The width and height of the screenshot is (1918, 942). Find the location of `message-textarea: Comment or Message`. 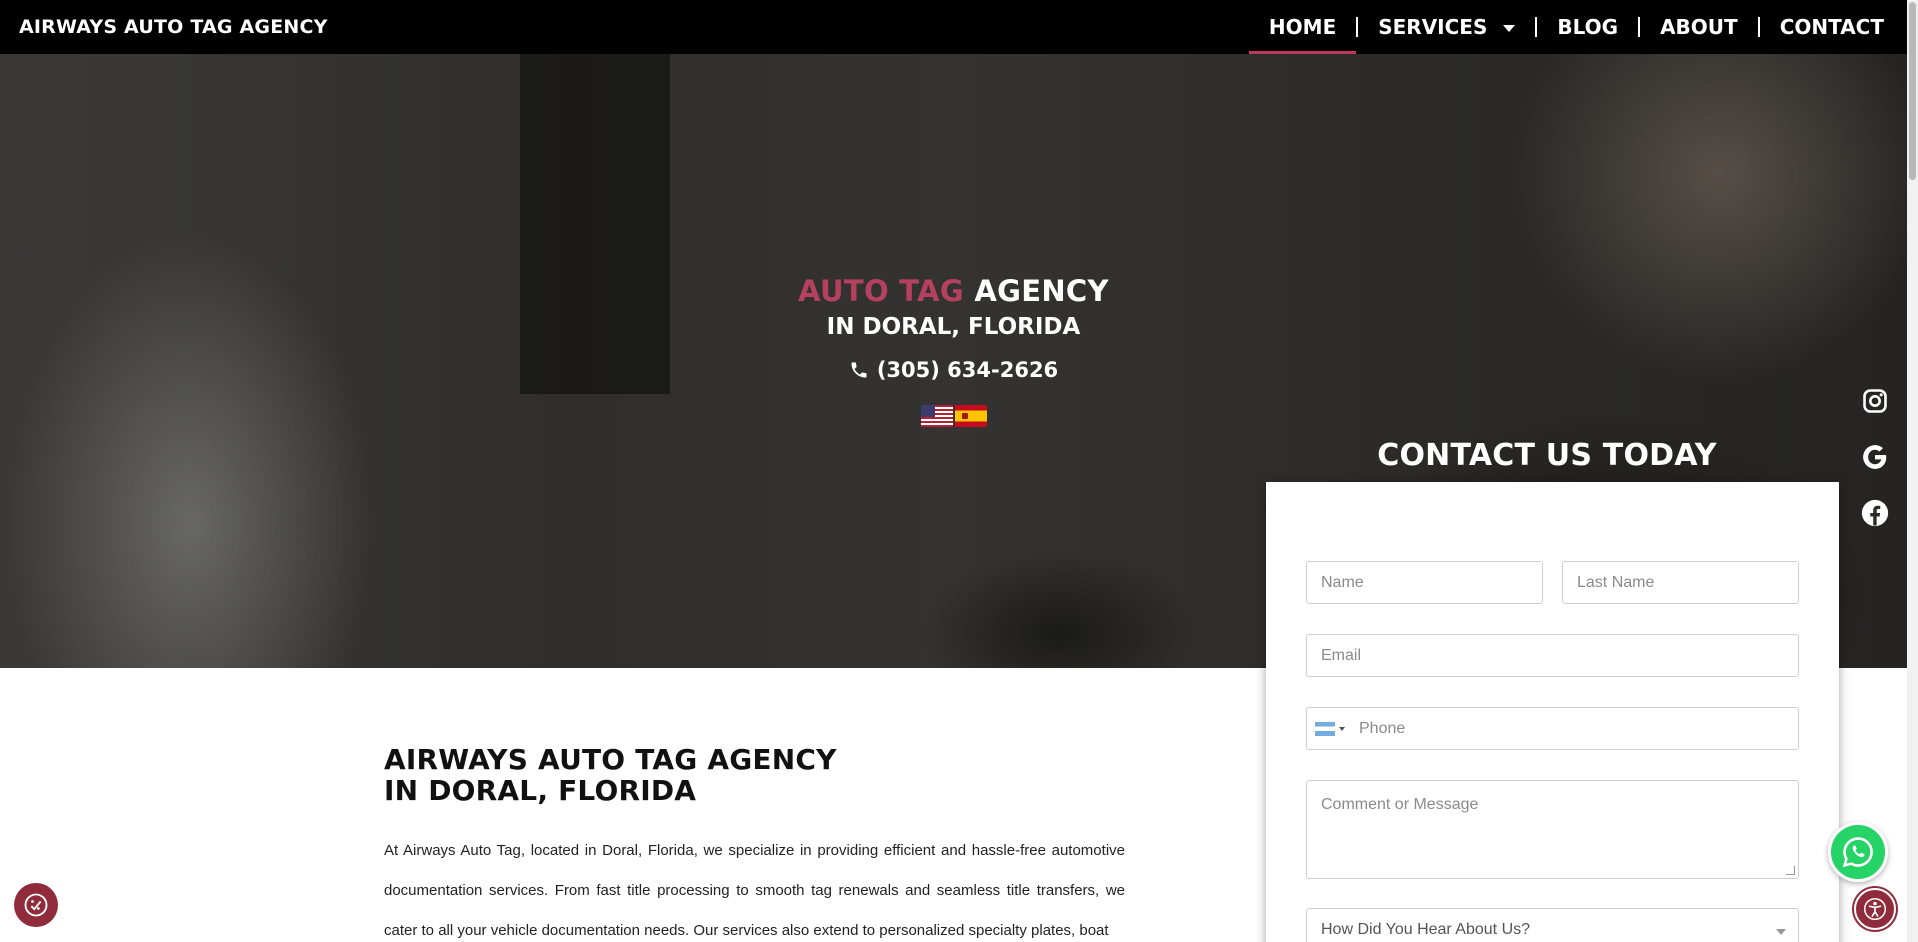

message-textarea: Comment or Message is located at coordinates (1552, 829).